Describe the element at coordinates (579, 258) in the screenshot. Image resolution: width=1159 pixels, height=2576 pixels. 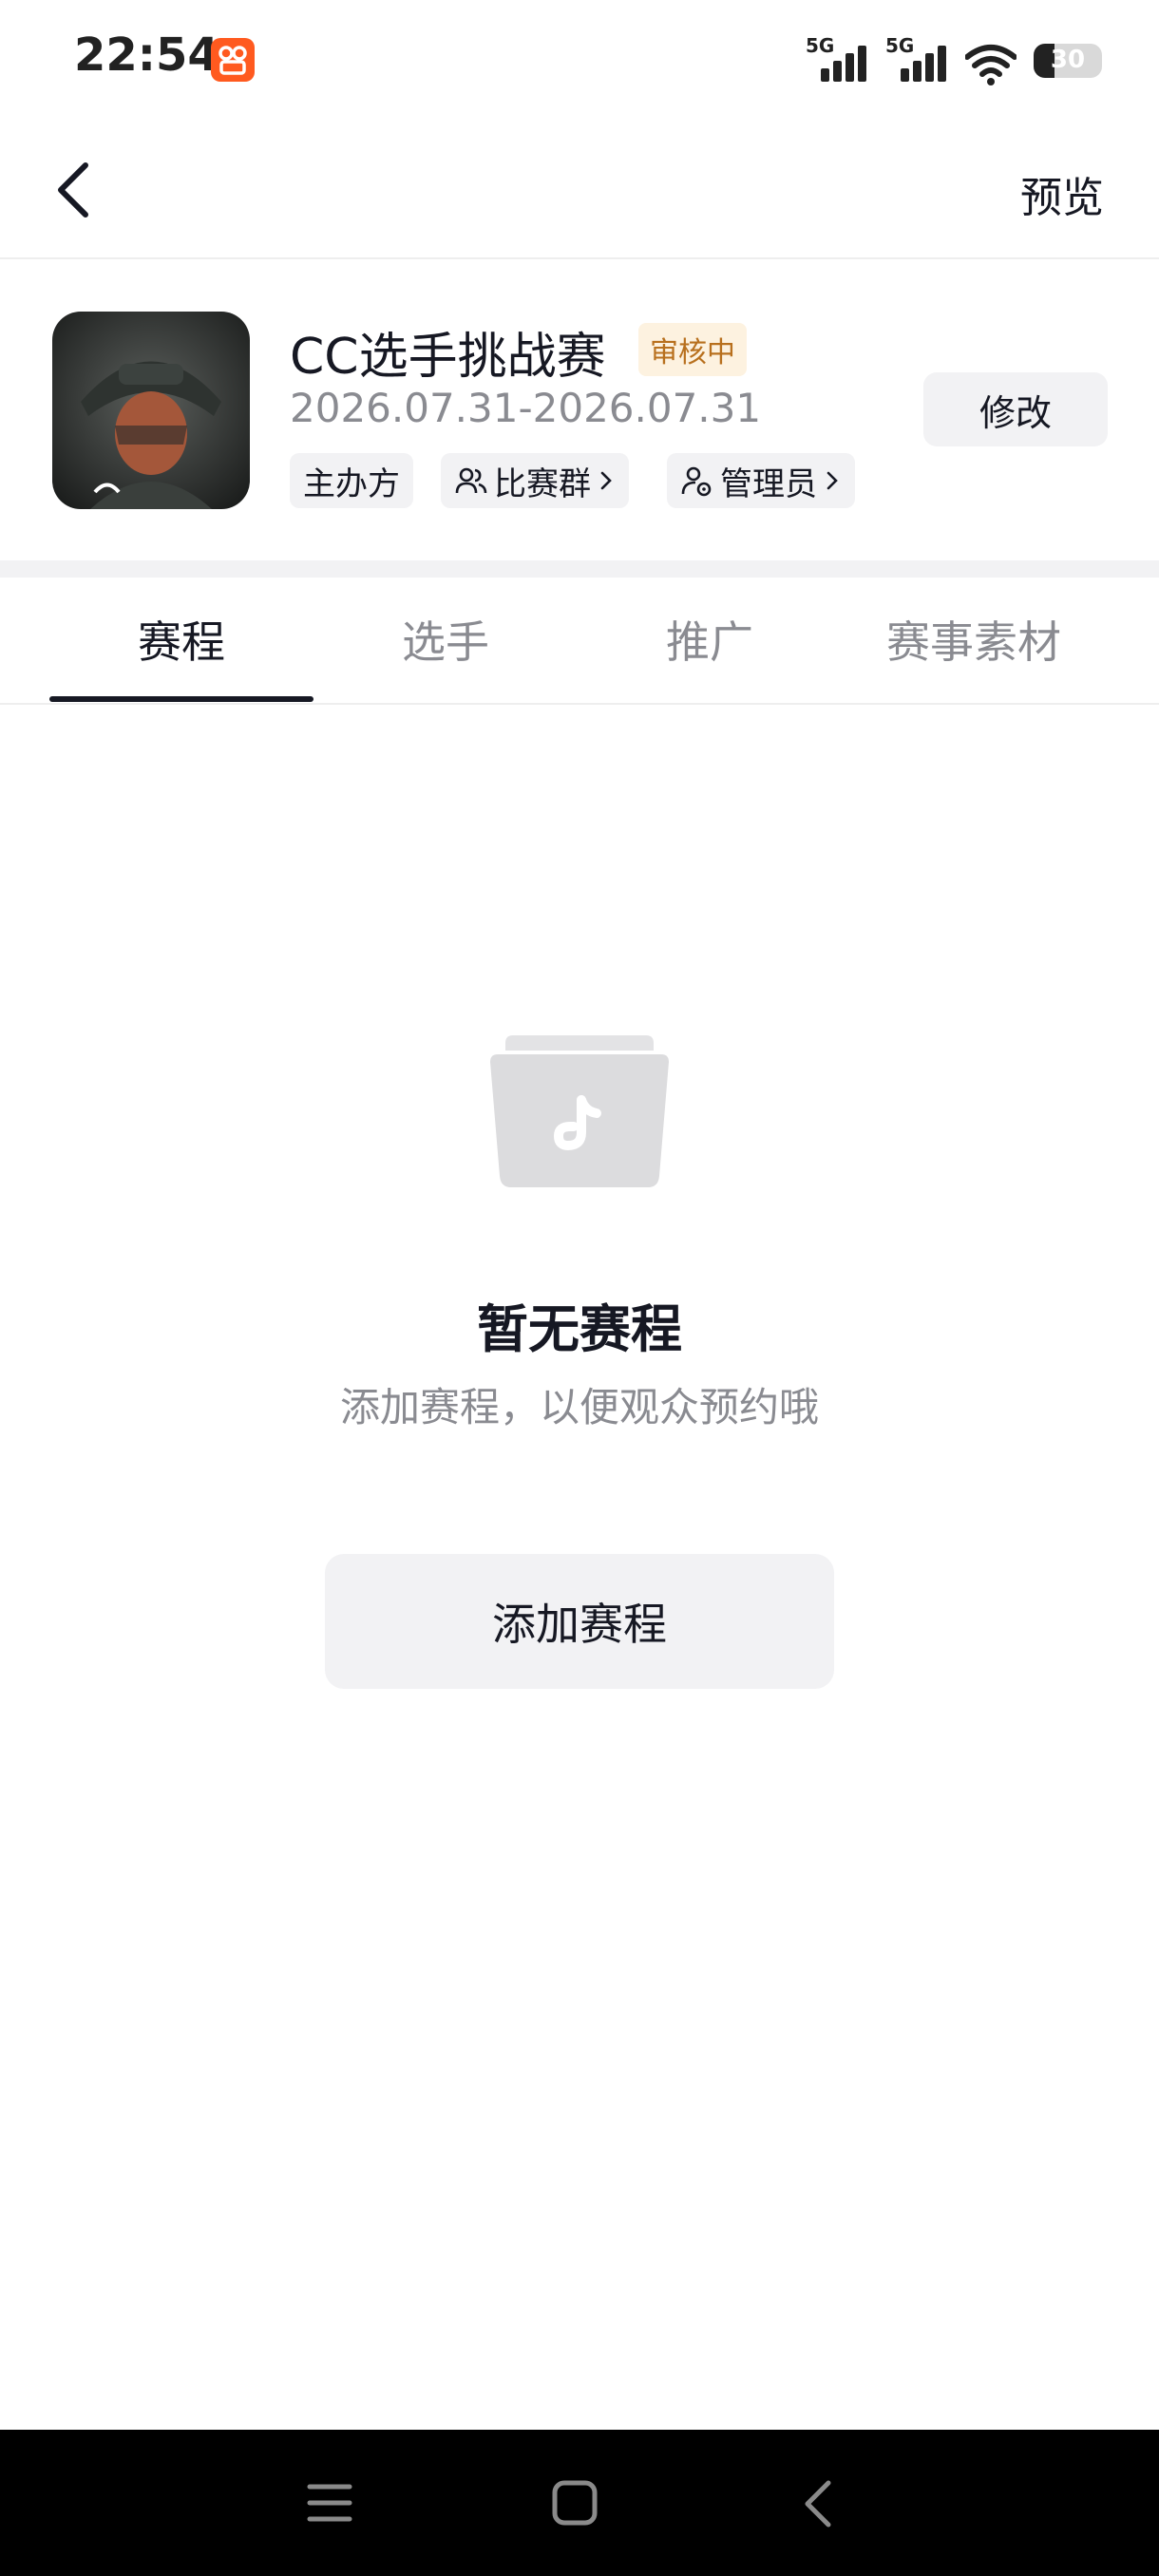
I see `header-divider` at that location.